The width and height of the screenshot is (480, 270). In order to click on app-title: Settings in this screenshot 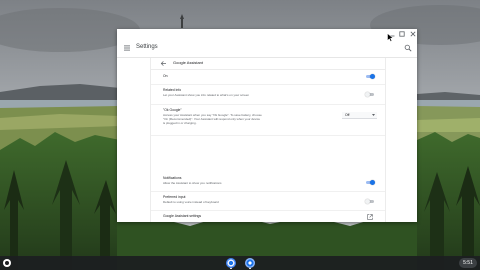, I will do `click(147, 47)`.